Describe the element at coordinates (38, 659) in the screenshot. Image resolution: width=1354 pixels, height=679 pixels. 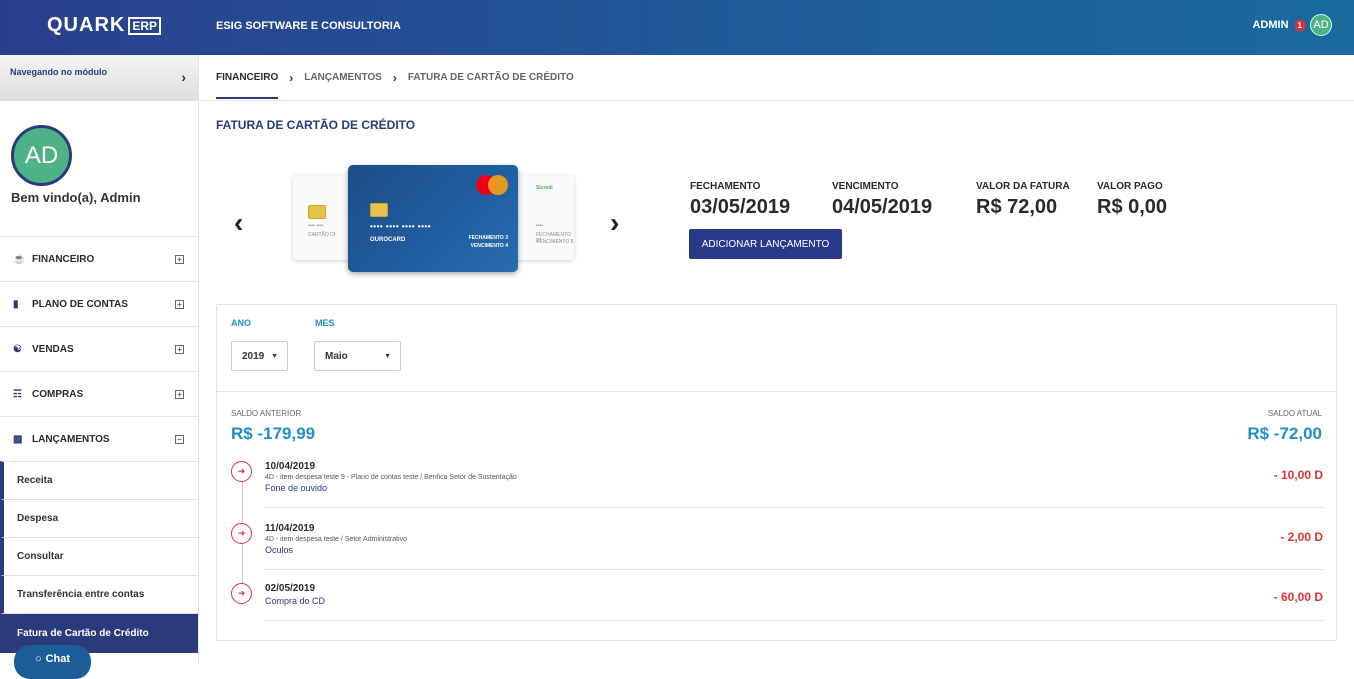
I see `chat-icon: ○` at that location.